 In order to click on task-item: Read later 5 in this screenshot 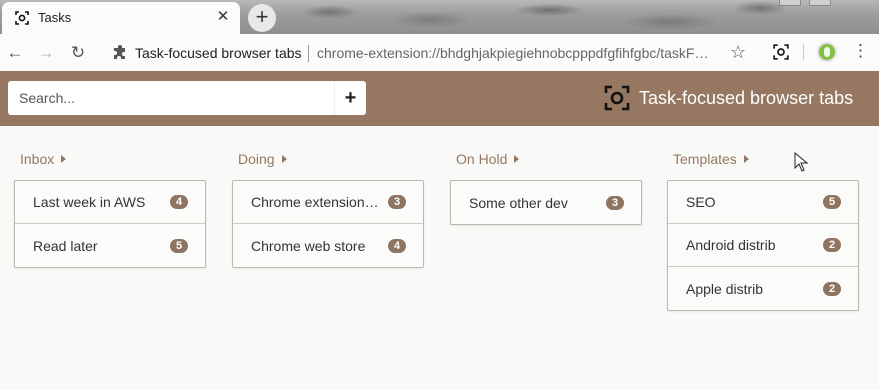, I will do `click(110, 245)`.